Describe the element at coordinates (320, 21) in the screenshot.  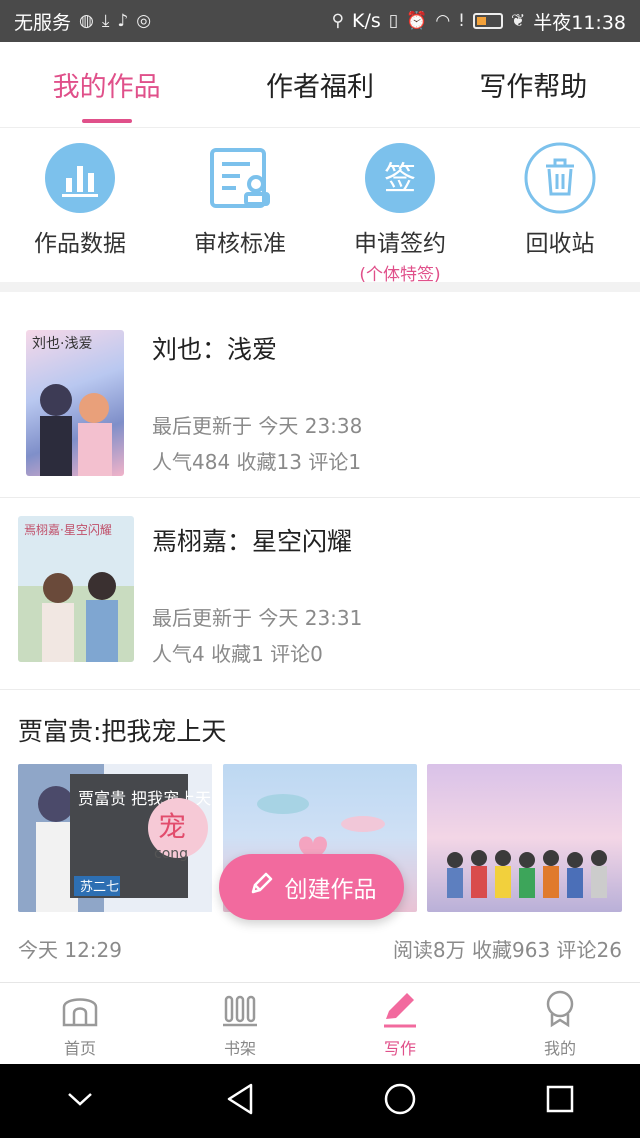
I see `status-bar: 无服务 ◍ ⤓ ♪ ◎ ⚲ K/s ▯ ⏰ ◠ ! ❦ 半夜11:38` at that location.